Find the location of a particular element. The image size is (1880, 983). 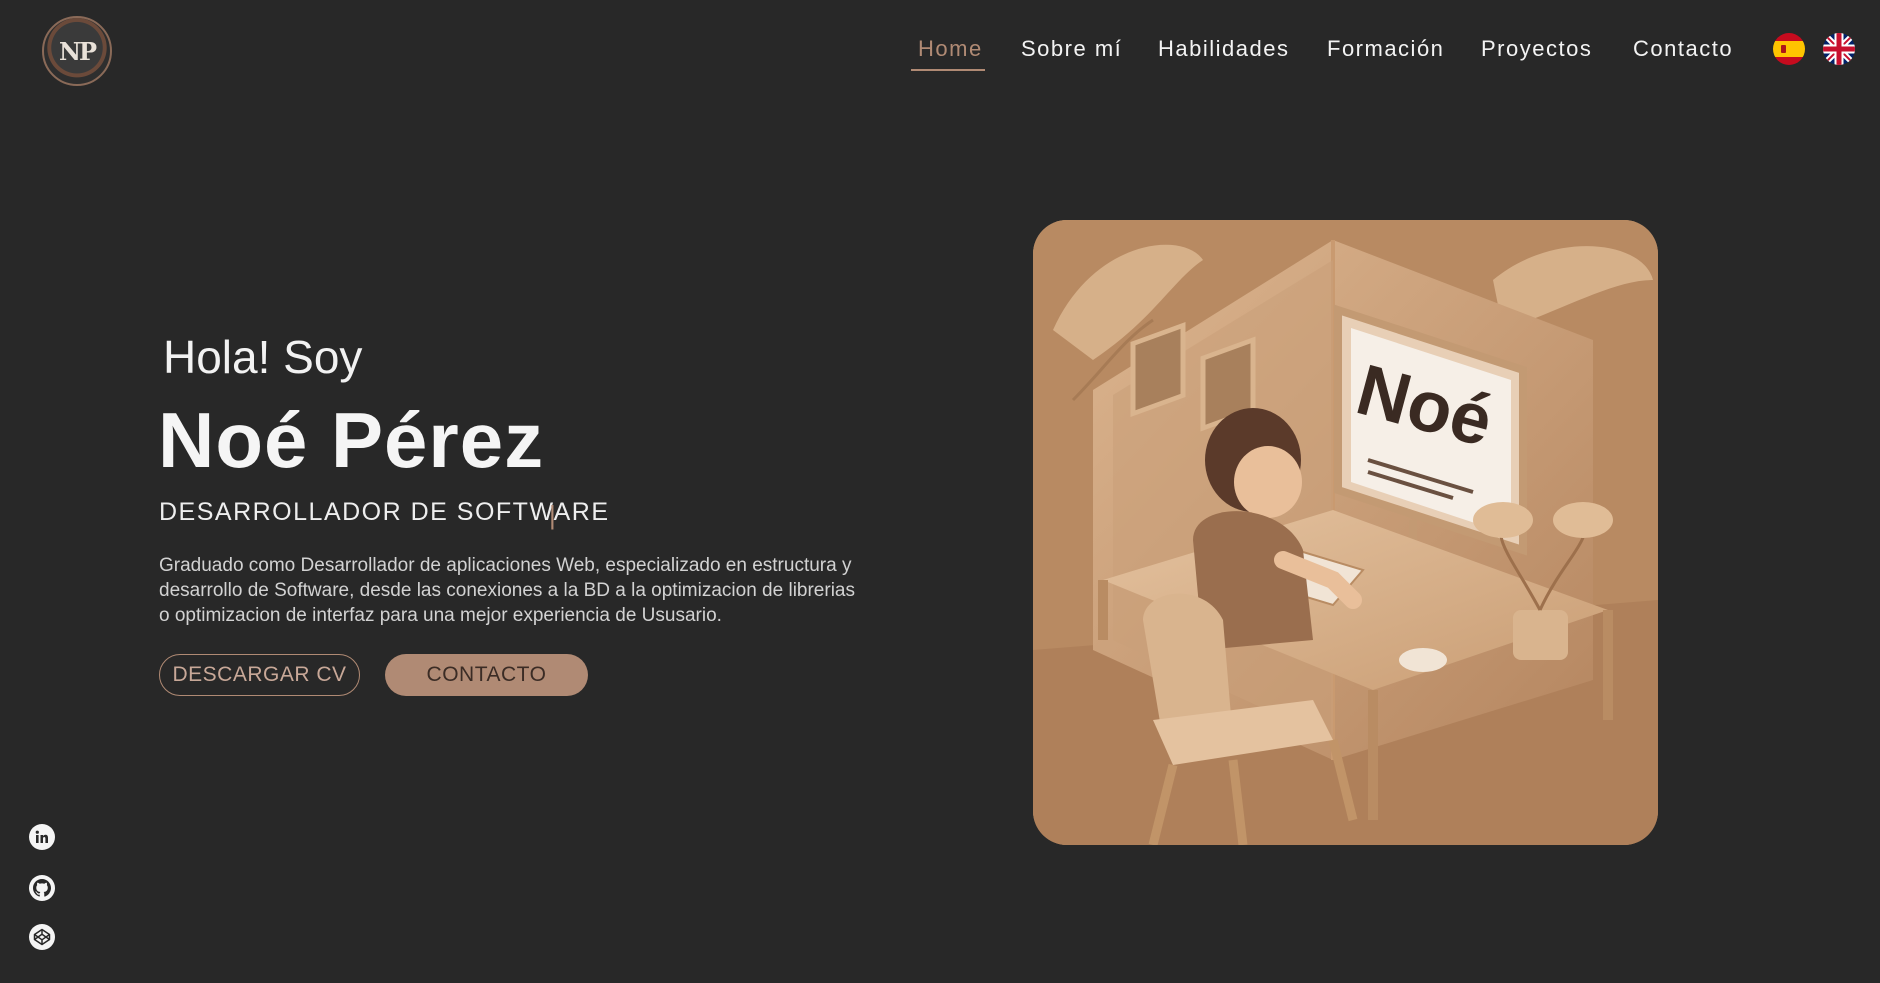

nav-habilidades: Habilidades is located at coordinates (1223, 49).